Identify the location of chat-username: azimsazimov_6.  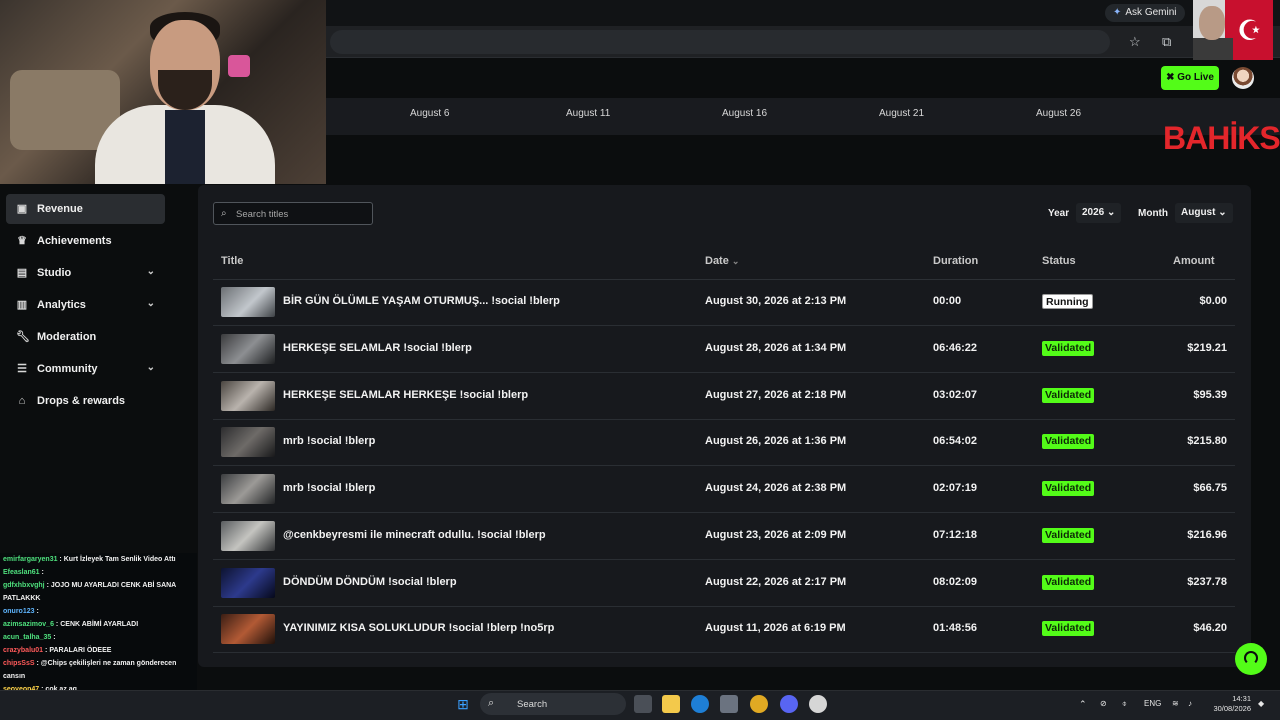
(28, 624).